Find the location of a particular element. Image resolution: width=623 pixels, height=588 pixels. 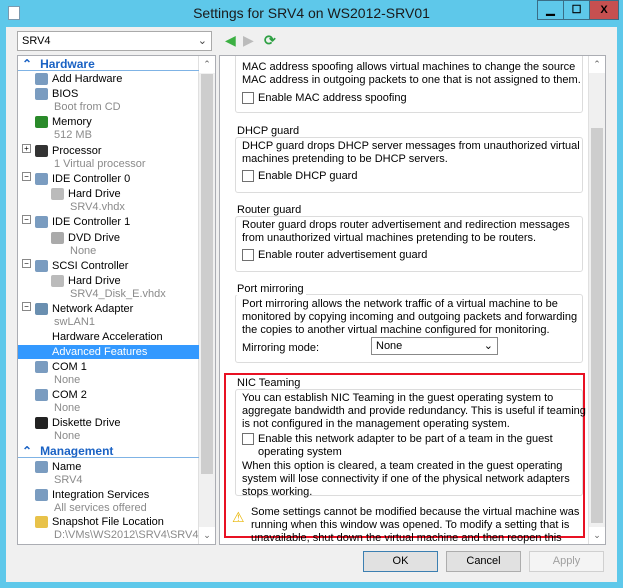

integration-services-icon is located at coordinates (41, 495).